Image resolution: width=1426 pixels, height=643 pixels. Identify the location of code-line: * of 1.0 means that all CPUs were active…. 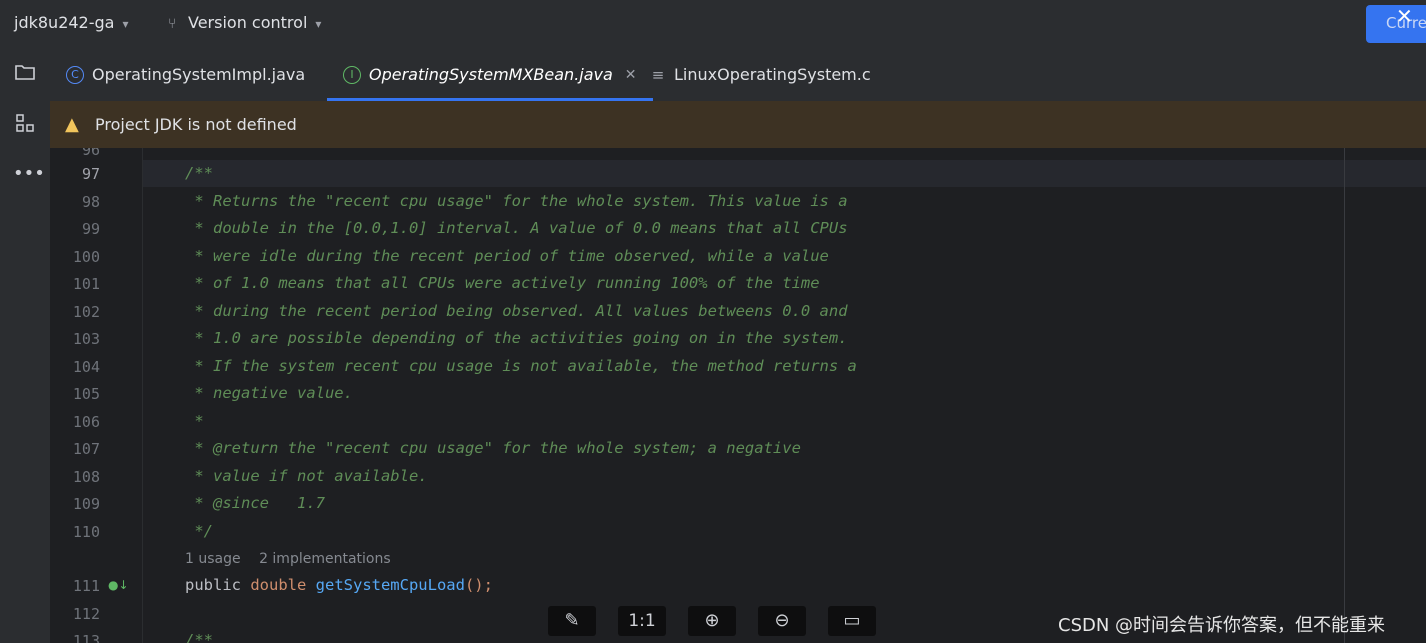
(502, 283).